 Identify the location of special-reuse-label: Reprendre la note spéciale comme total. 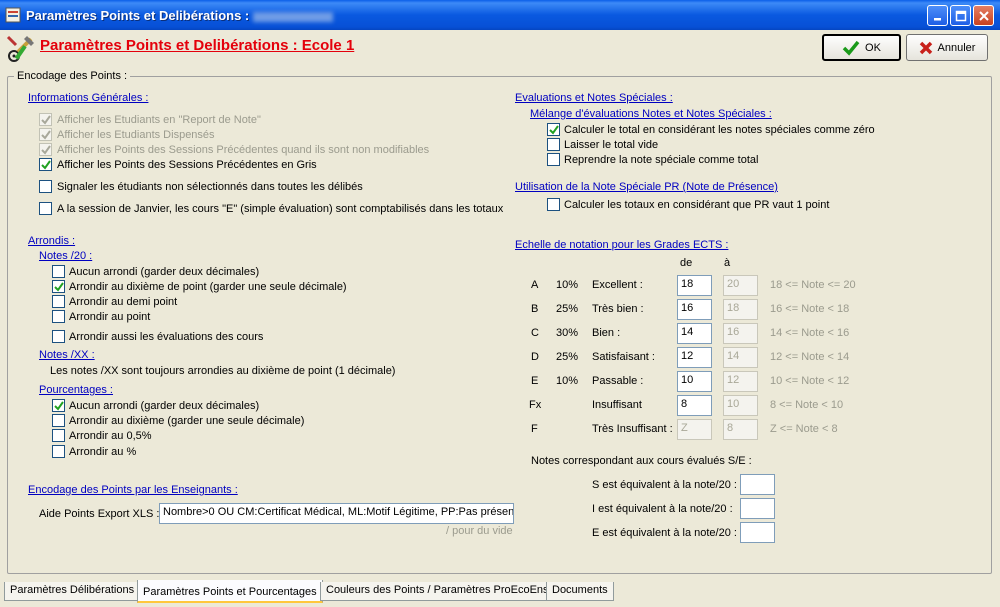
(661, 160).